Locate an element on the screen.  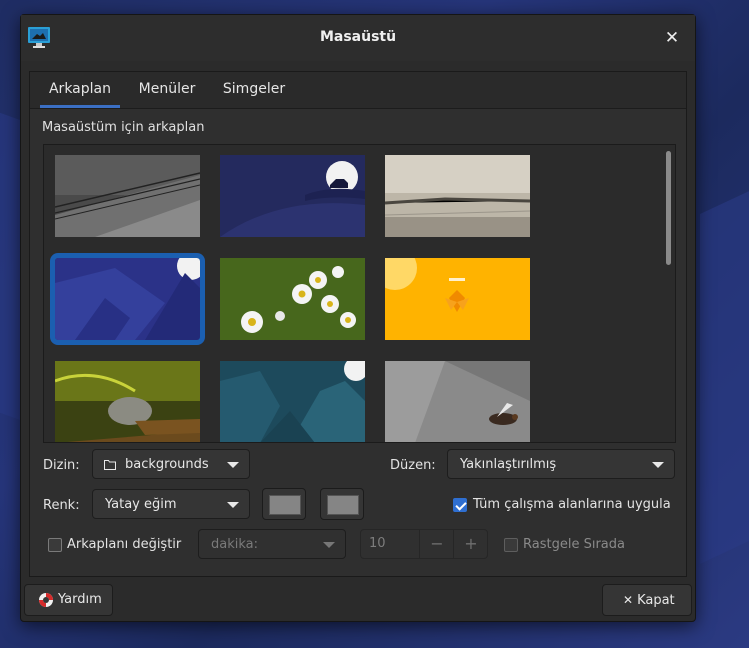
random-order-checkbox is located at coordinates (511, 545).